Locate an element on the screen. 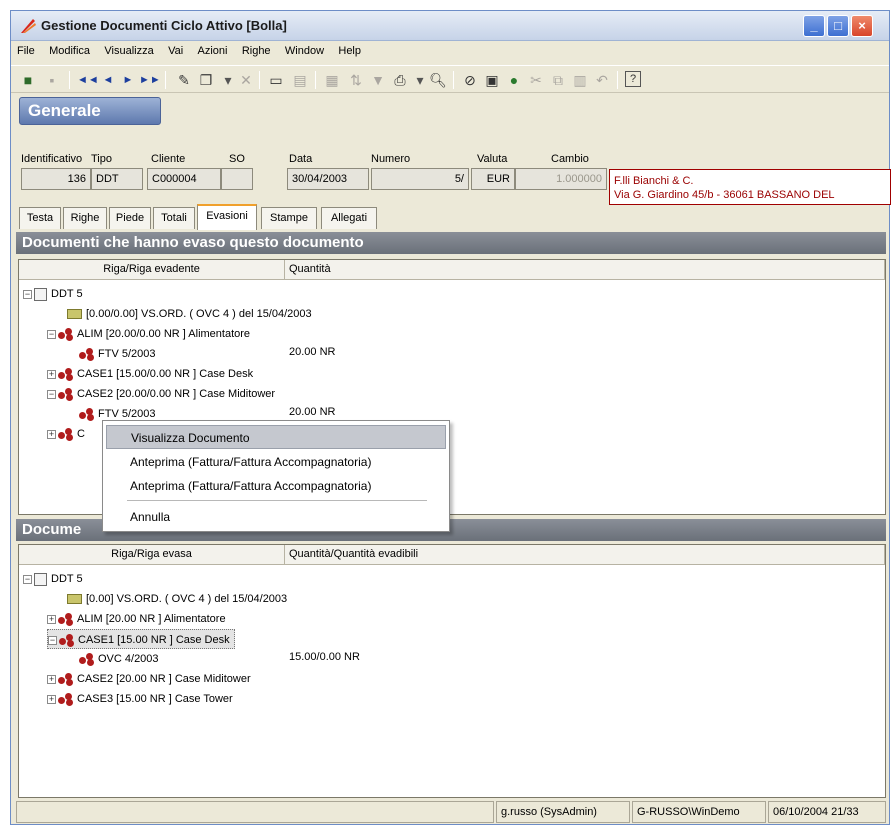 This screenshot has height=828, width=894. tree-node: + C is located at coordinates (66, 434).